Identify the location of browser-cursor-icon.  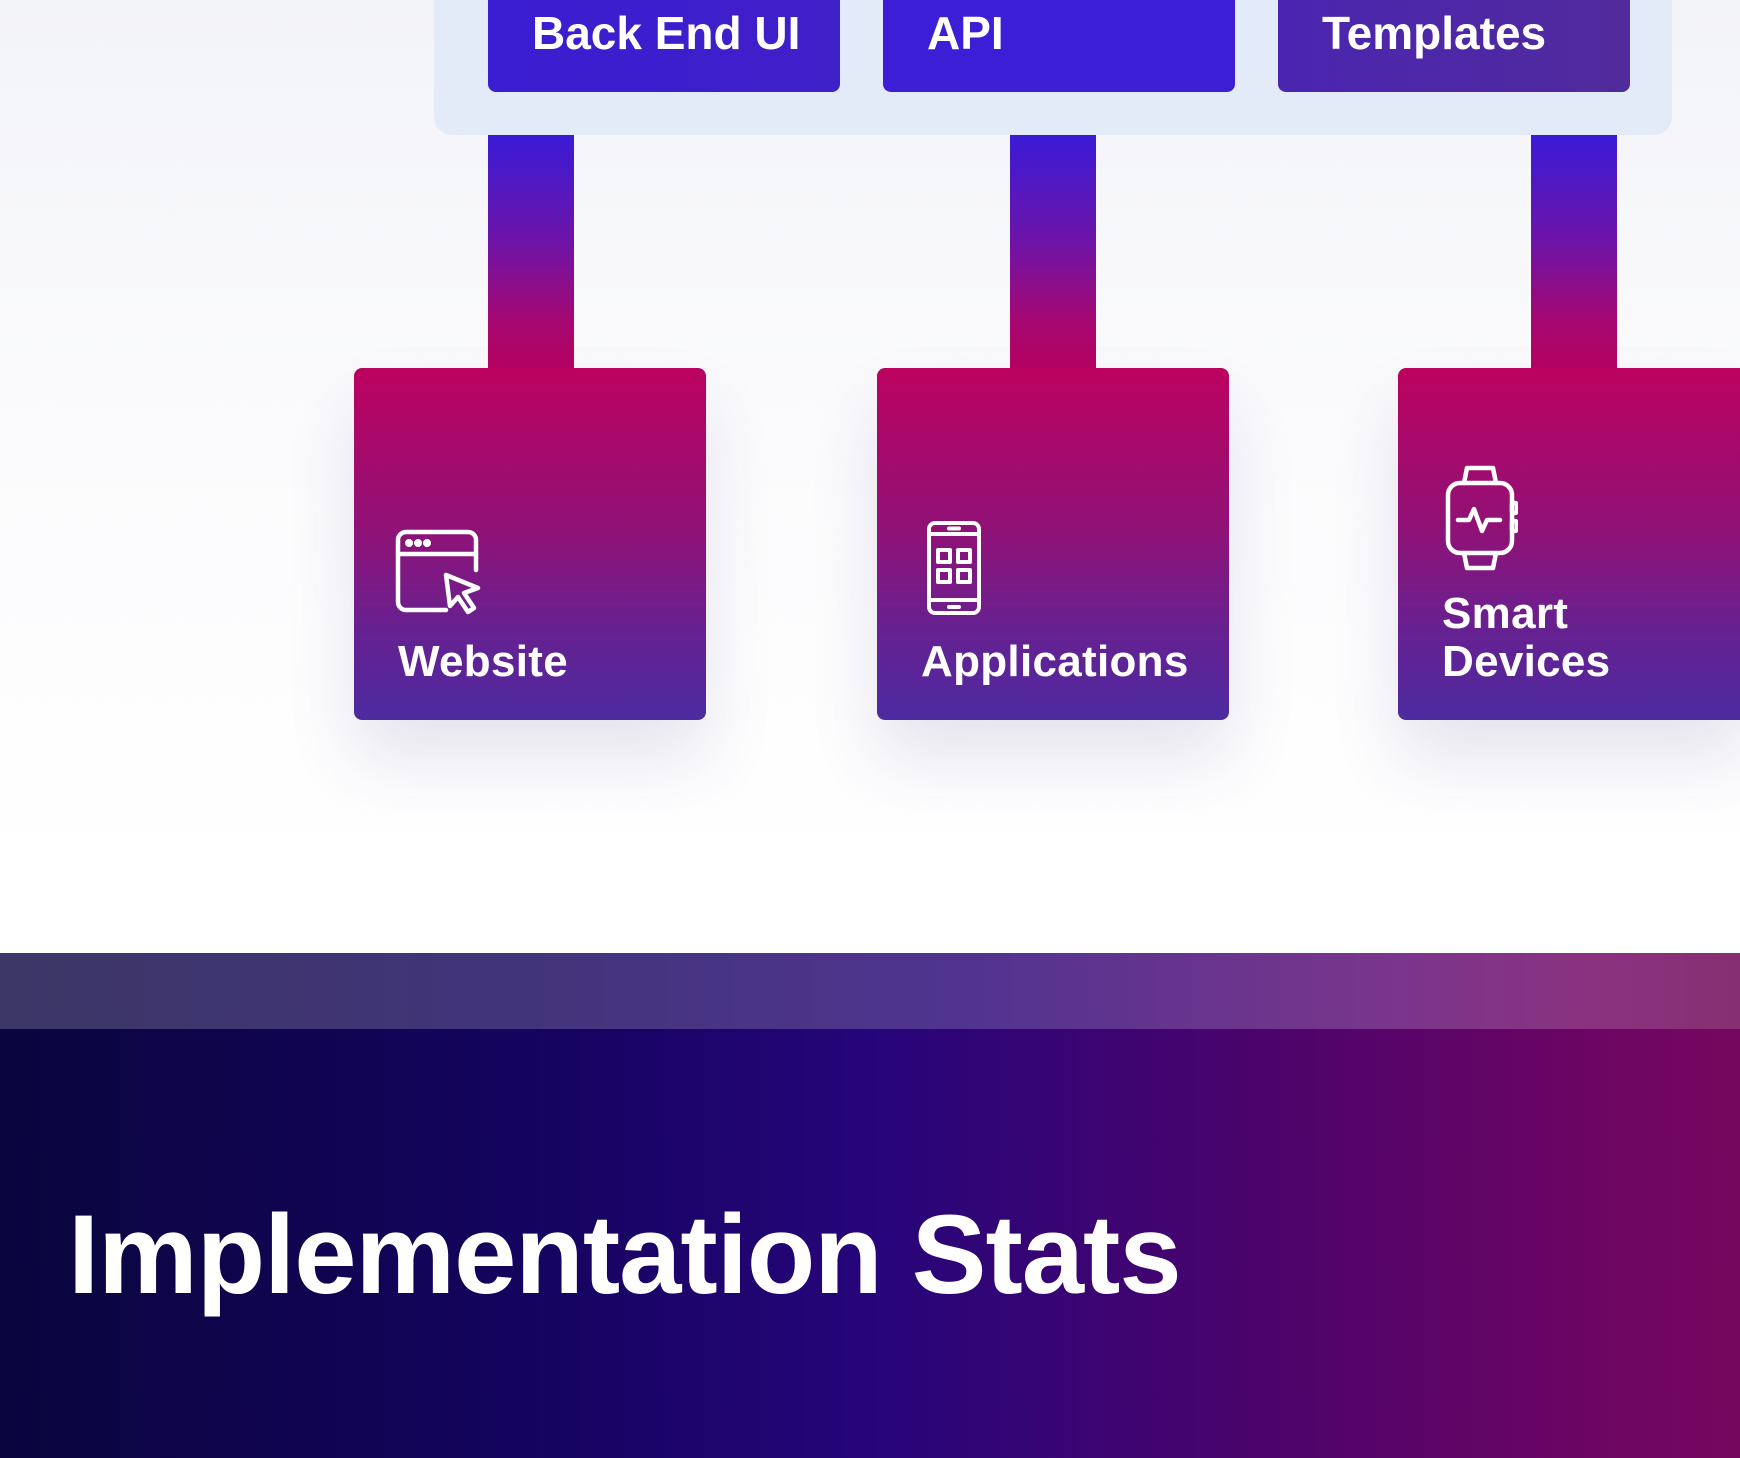
(439, 575).